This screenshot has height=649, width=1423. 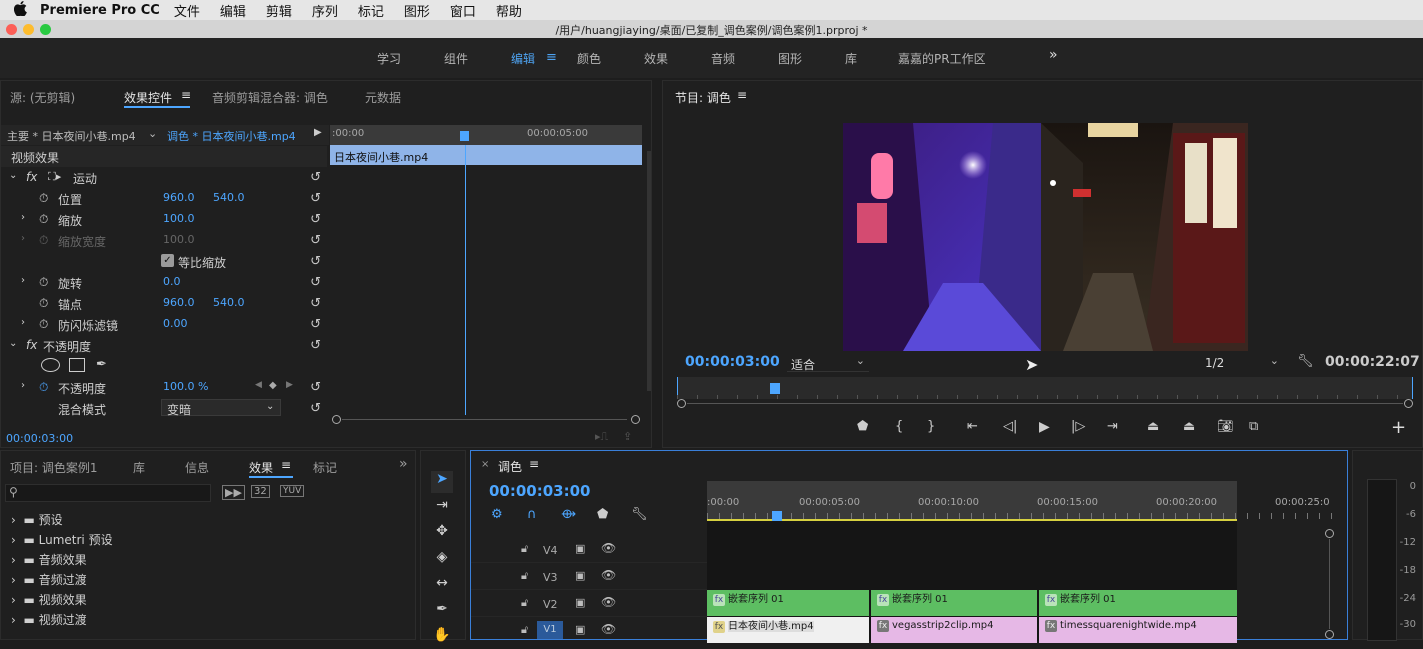 I want to click on hand-tool-icon: ✋, so click(x=442, y=638).